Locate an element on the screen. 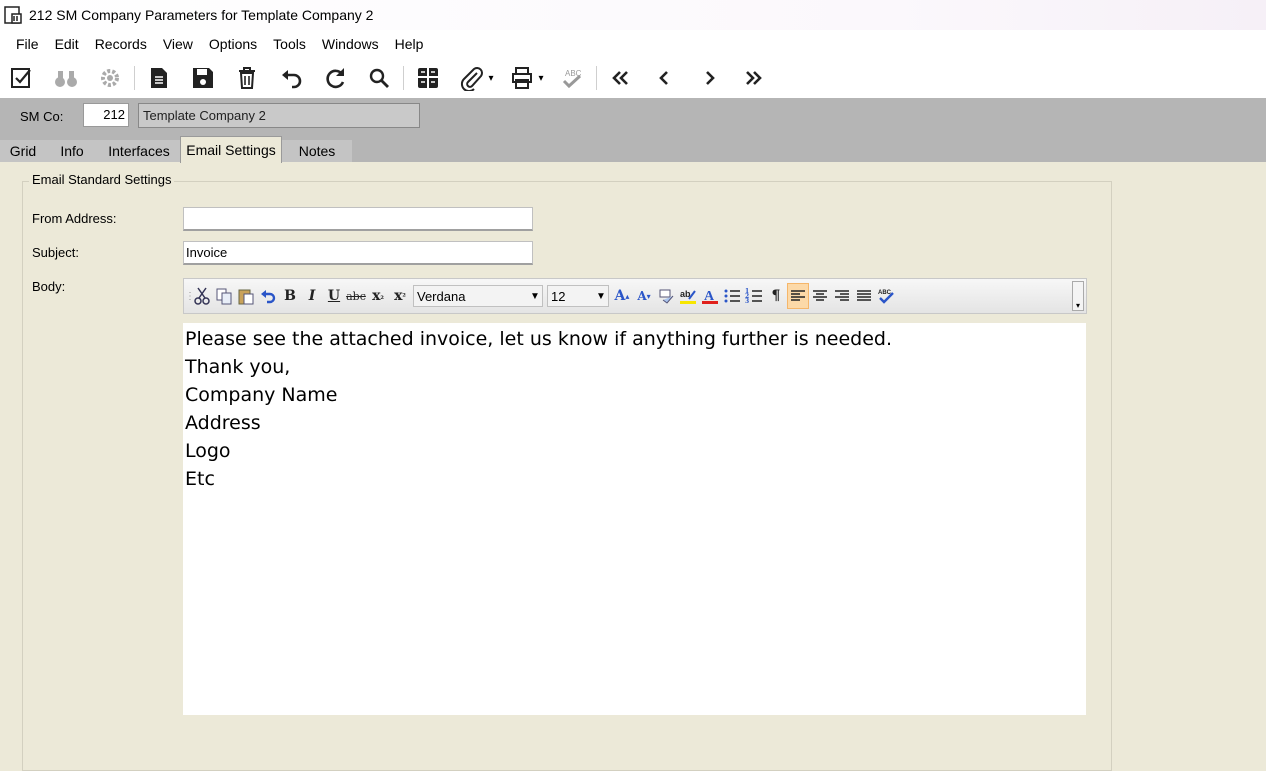 The width and height of the screenshot is (1266, 771). from-address-label: From Address: is located at coordinates (74, 218).